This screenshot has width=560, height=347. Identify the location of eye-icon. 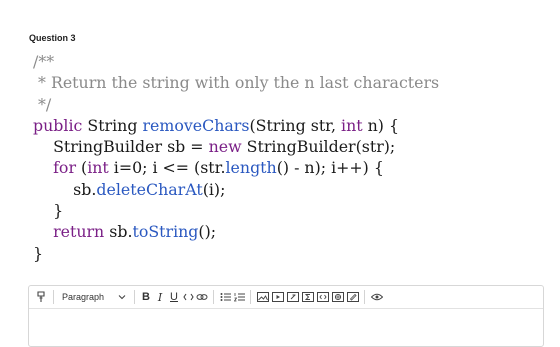
(376, 297).